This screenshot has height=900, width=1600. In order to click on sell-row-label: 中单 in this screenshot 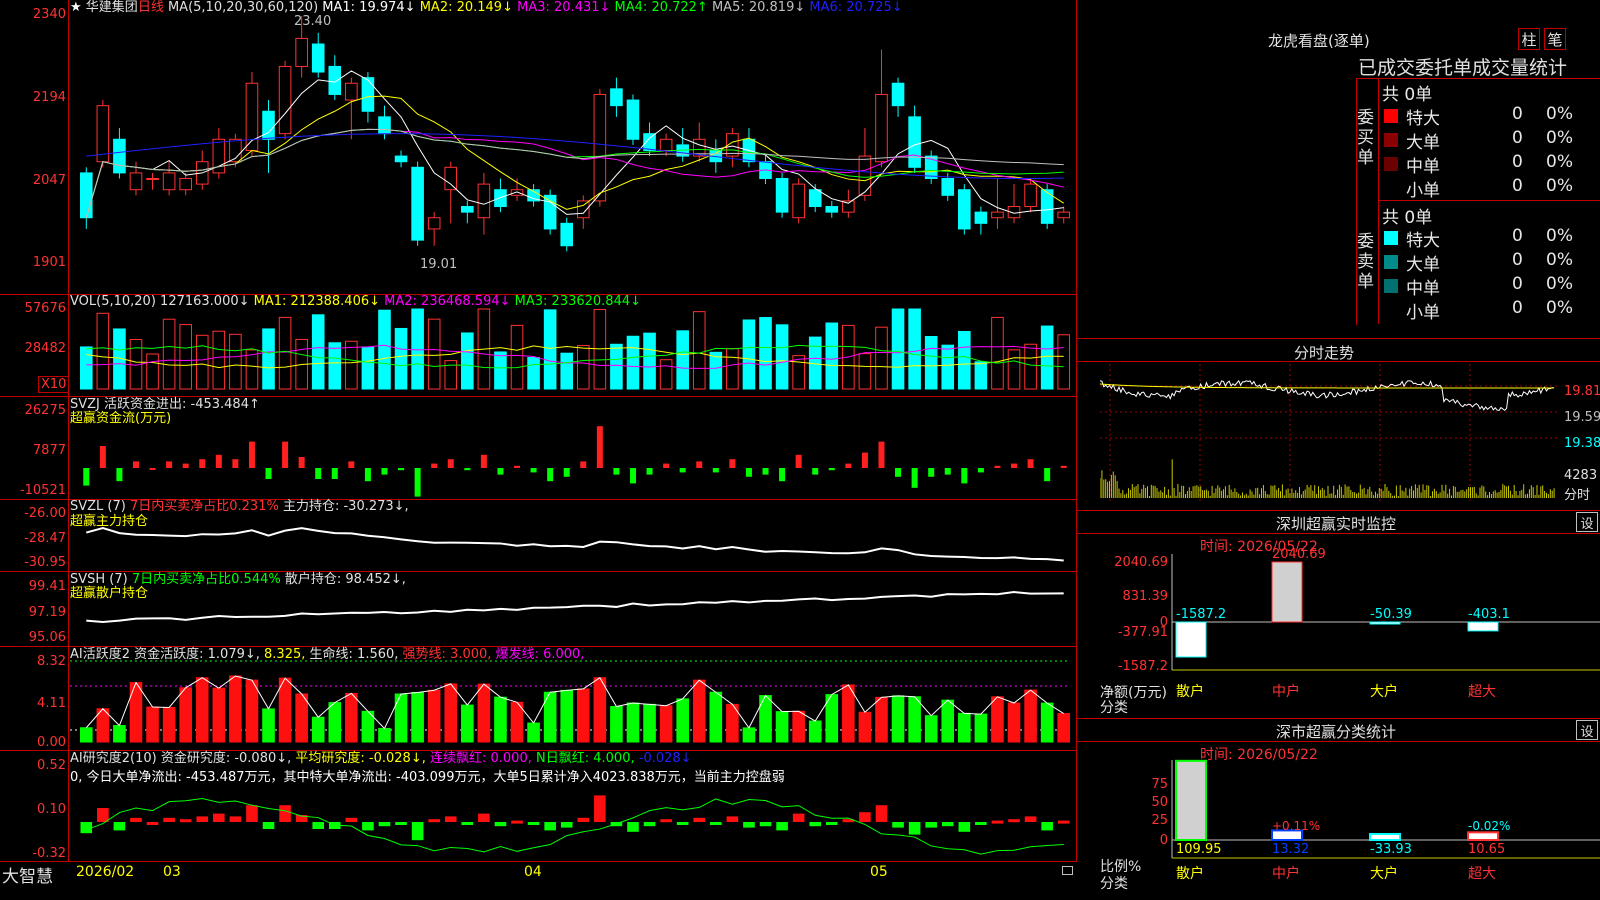, I will do `click(1423, 289)`.